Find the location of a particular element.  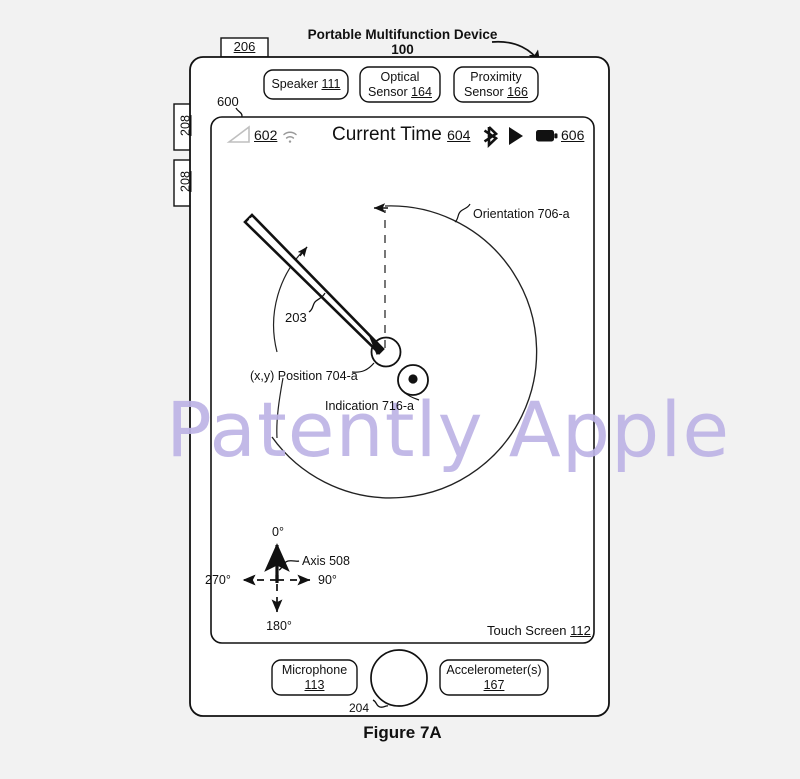

side-button-lower-label-wrap: 208 is located at coordinates (186, 182).